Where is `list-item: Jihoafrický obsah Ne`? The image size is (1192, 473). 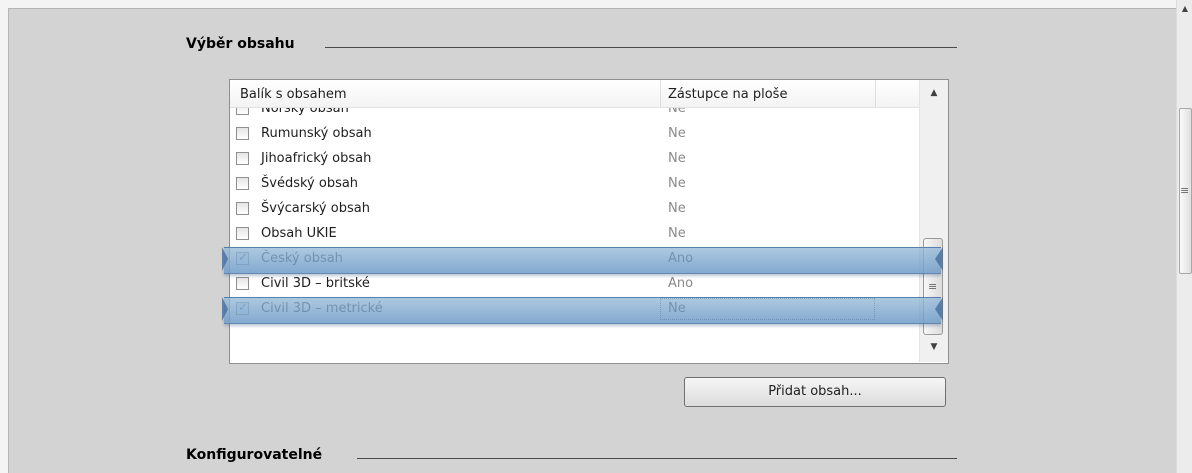 list-item: Jihoafrický obsah Ne is located at coordinates (574, 159).